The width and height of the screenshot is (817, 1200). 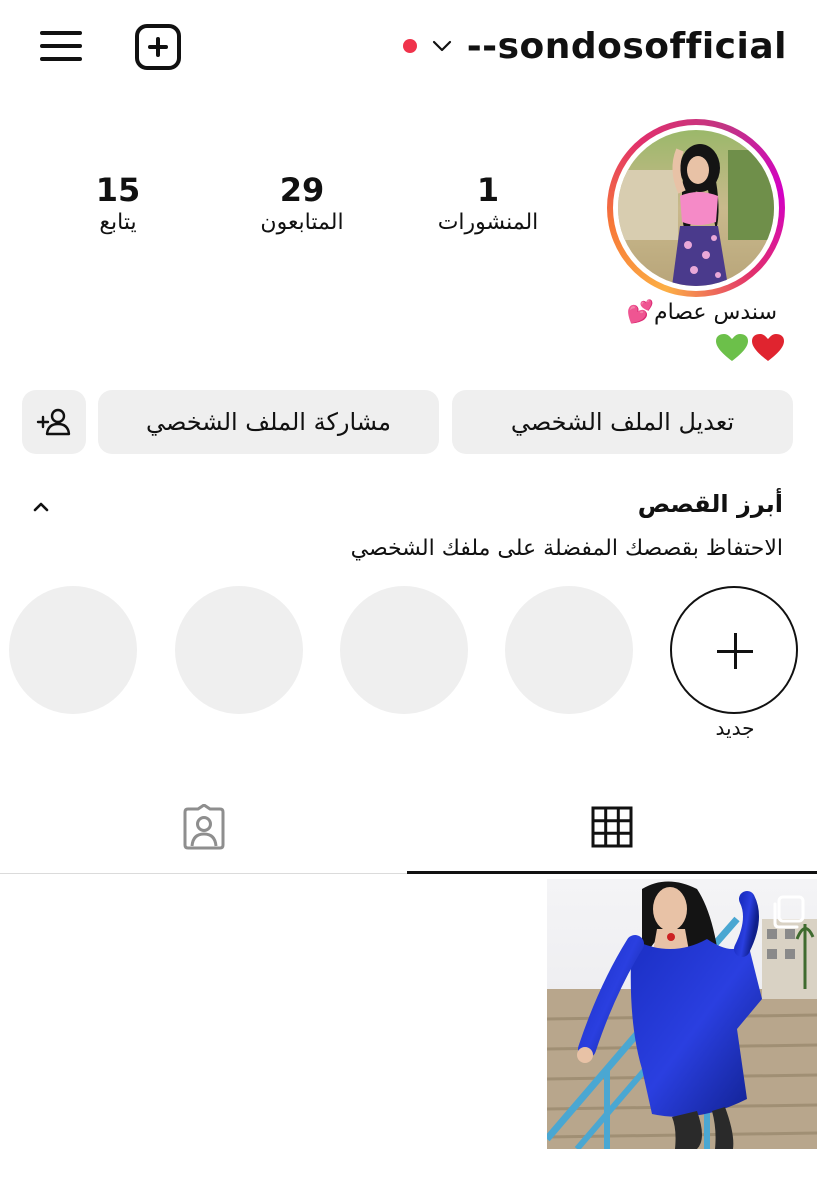 What do you see at coordinates (268, 422) in the screenshot?
I see `share-profile-button: مشاركة الملف الشخصي` at bounding box center [268, 422].